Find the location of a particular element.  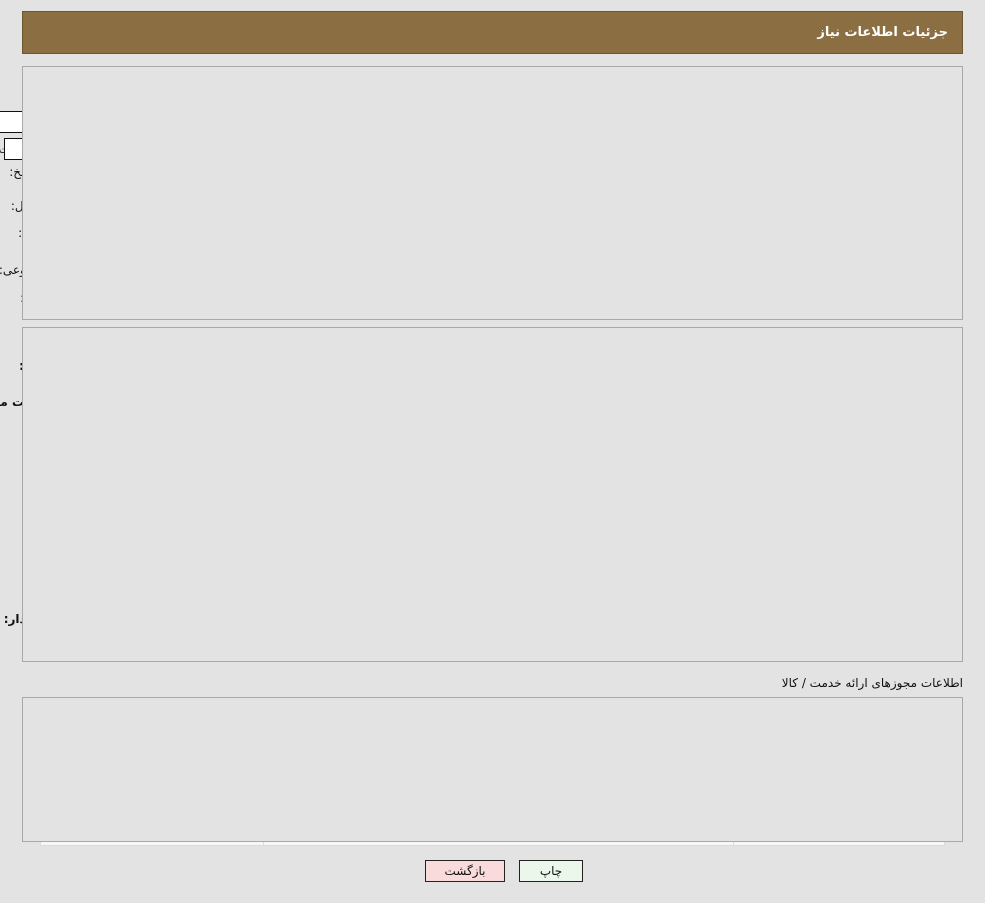

page-title-bar: جزئیات اطلاعات نیاز is located at coordinates (492, 32).